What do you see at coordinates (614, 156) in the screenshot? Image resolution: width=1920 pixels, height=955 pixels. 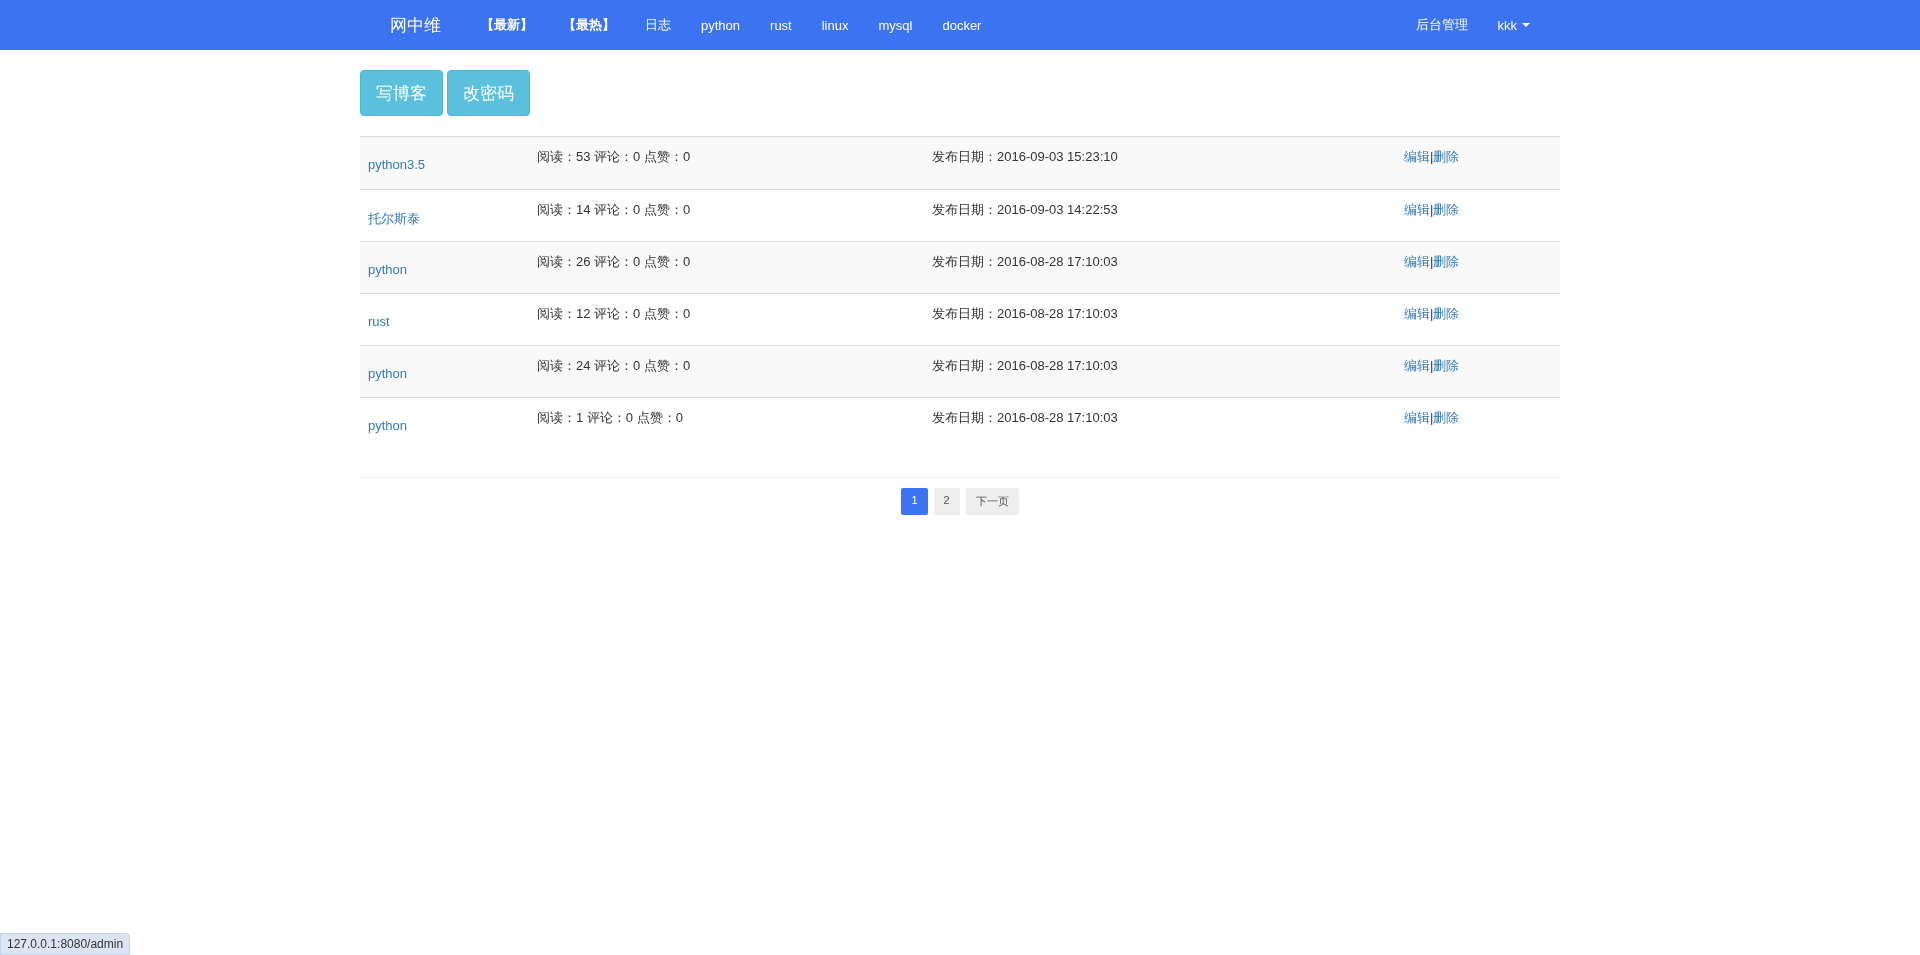 I see `post-stats: 阅读：53 评论：0 点赞：0` at bounding box center [614, 156].